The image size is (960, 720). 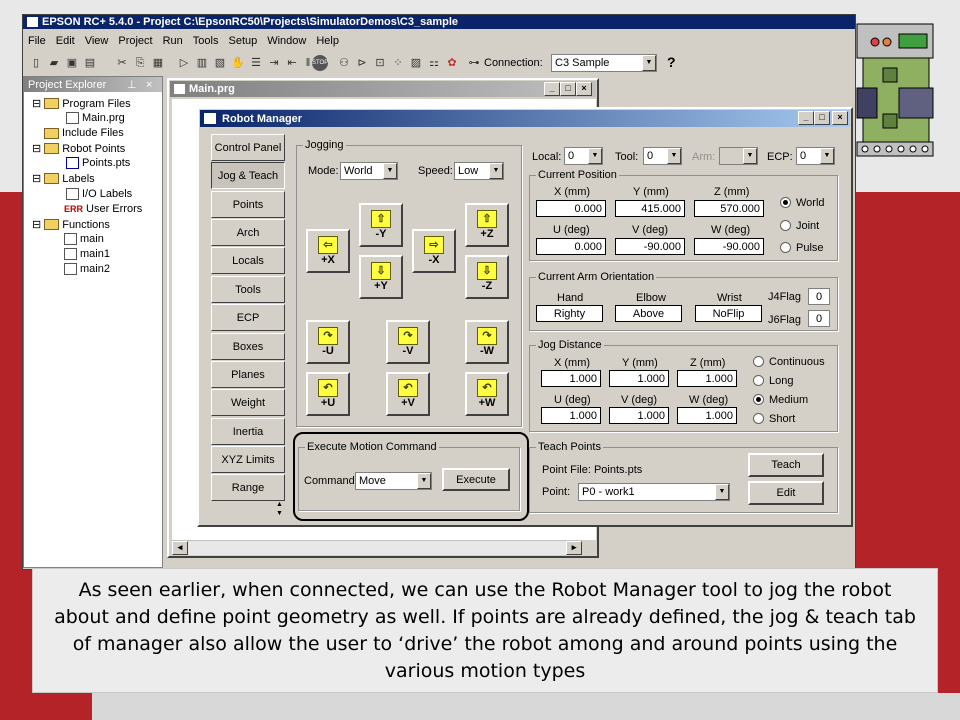 I want to click on jog-minus-z-button: ⇩ -Z, so click(x=487, y=277).